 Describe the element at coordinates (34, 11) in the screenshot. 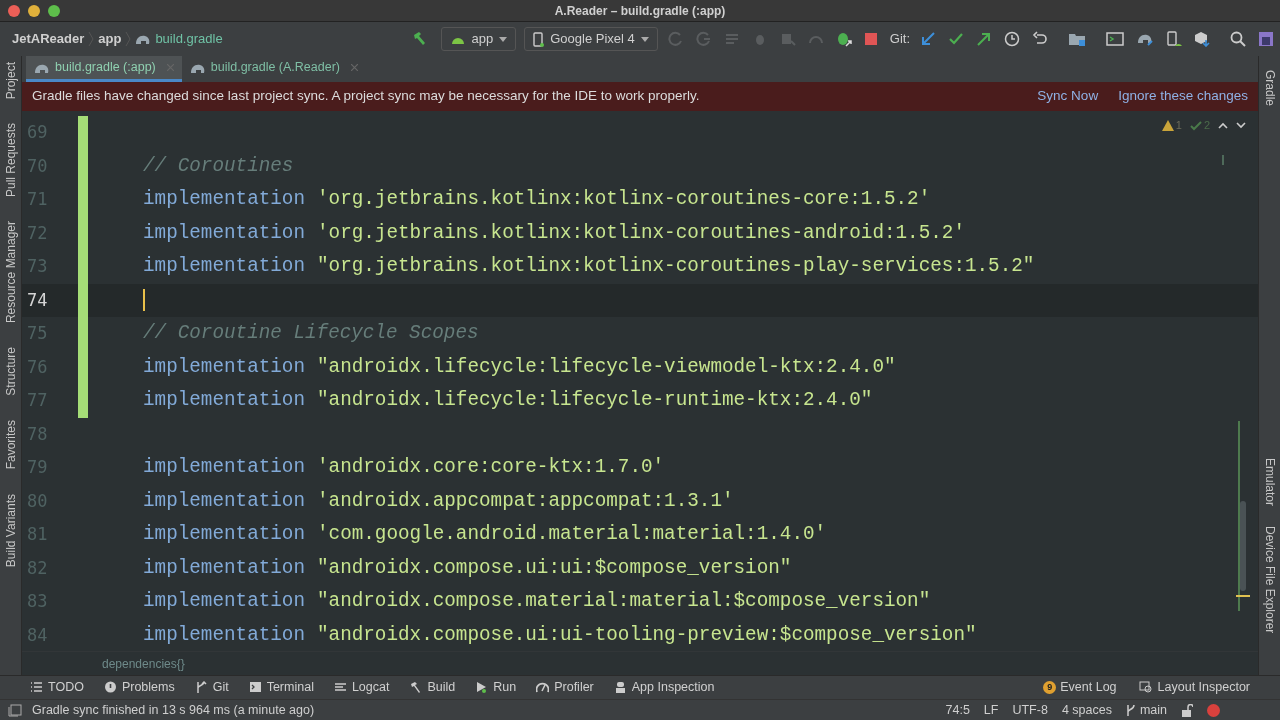

I see `minimize-window-button` at that location.